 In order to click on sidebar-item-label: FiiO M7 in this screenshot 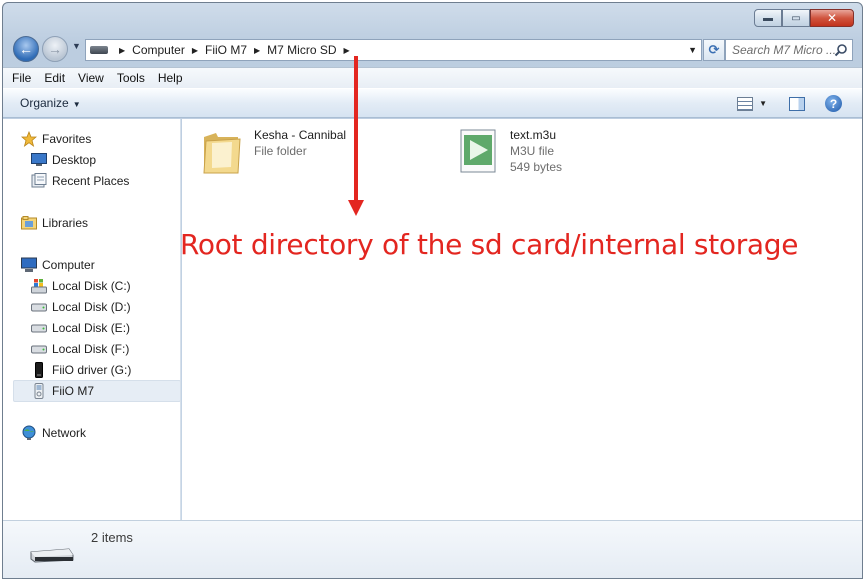, I will do `click(73, 391)`.